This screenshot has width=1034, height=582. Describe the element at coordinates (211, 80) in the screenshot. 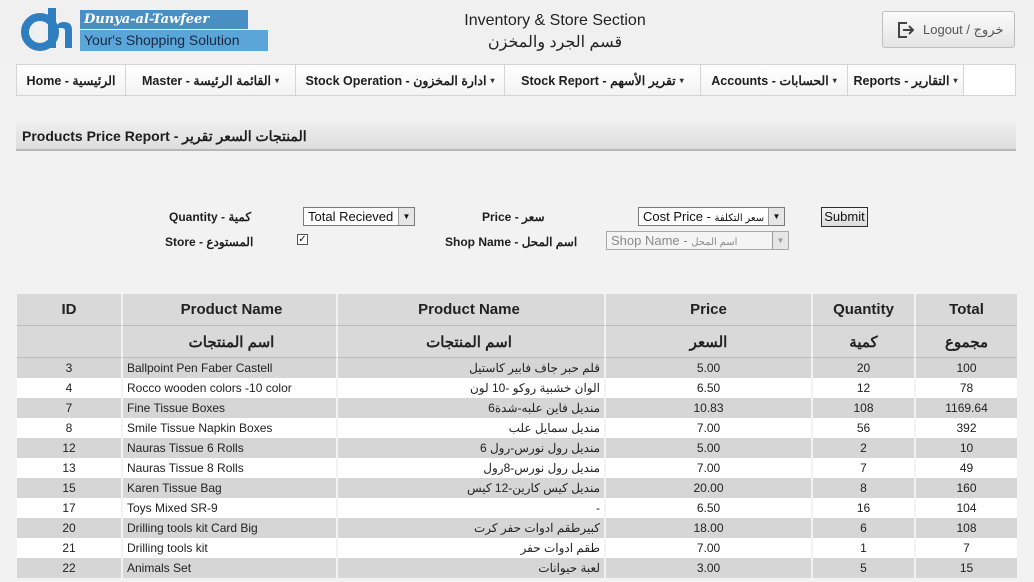

I see `nav-master: Master - القائمة الرئيسة ▾` at that location.